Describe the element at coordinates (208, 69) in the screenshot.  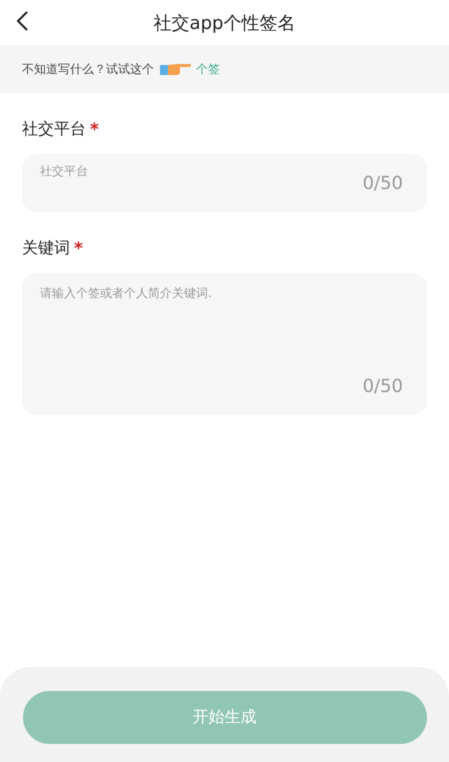
I see `tip-link: 个签` at that location.